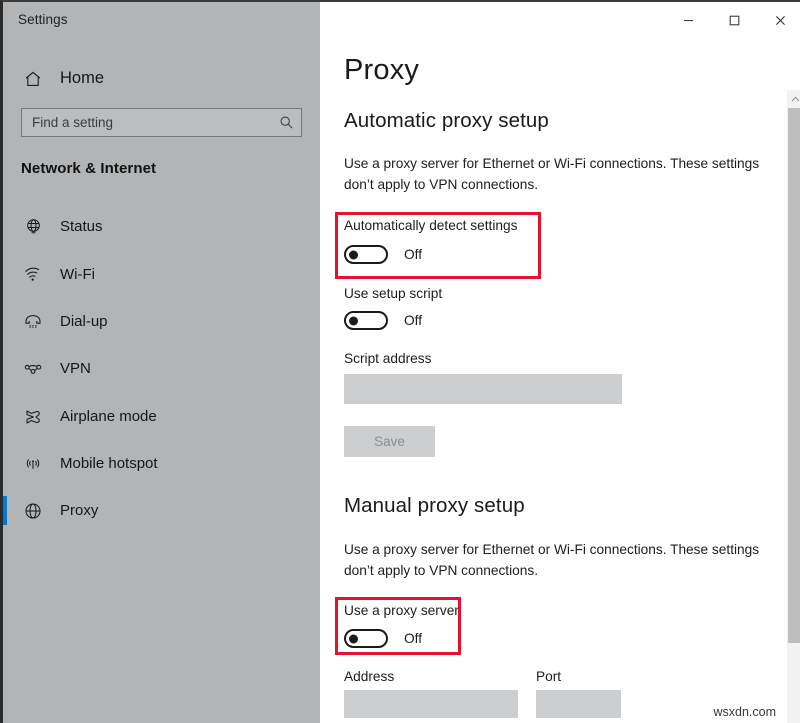  I want to click on sidebar-item-wifi: Wi-Fi, so click(161, 274).